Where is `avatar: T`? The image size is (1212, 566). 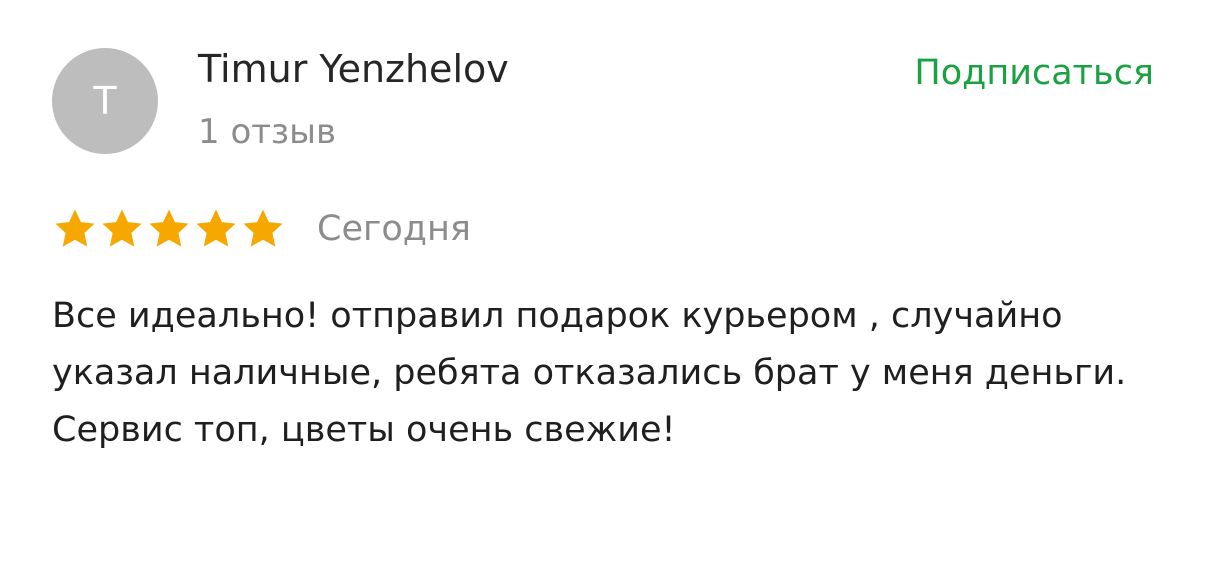 avatar: T is located at coordinates (105, 101).